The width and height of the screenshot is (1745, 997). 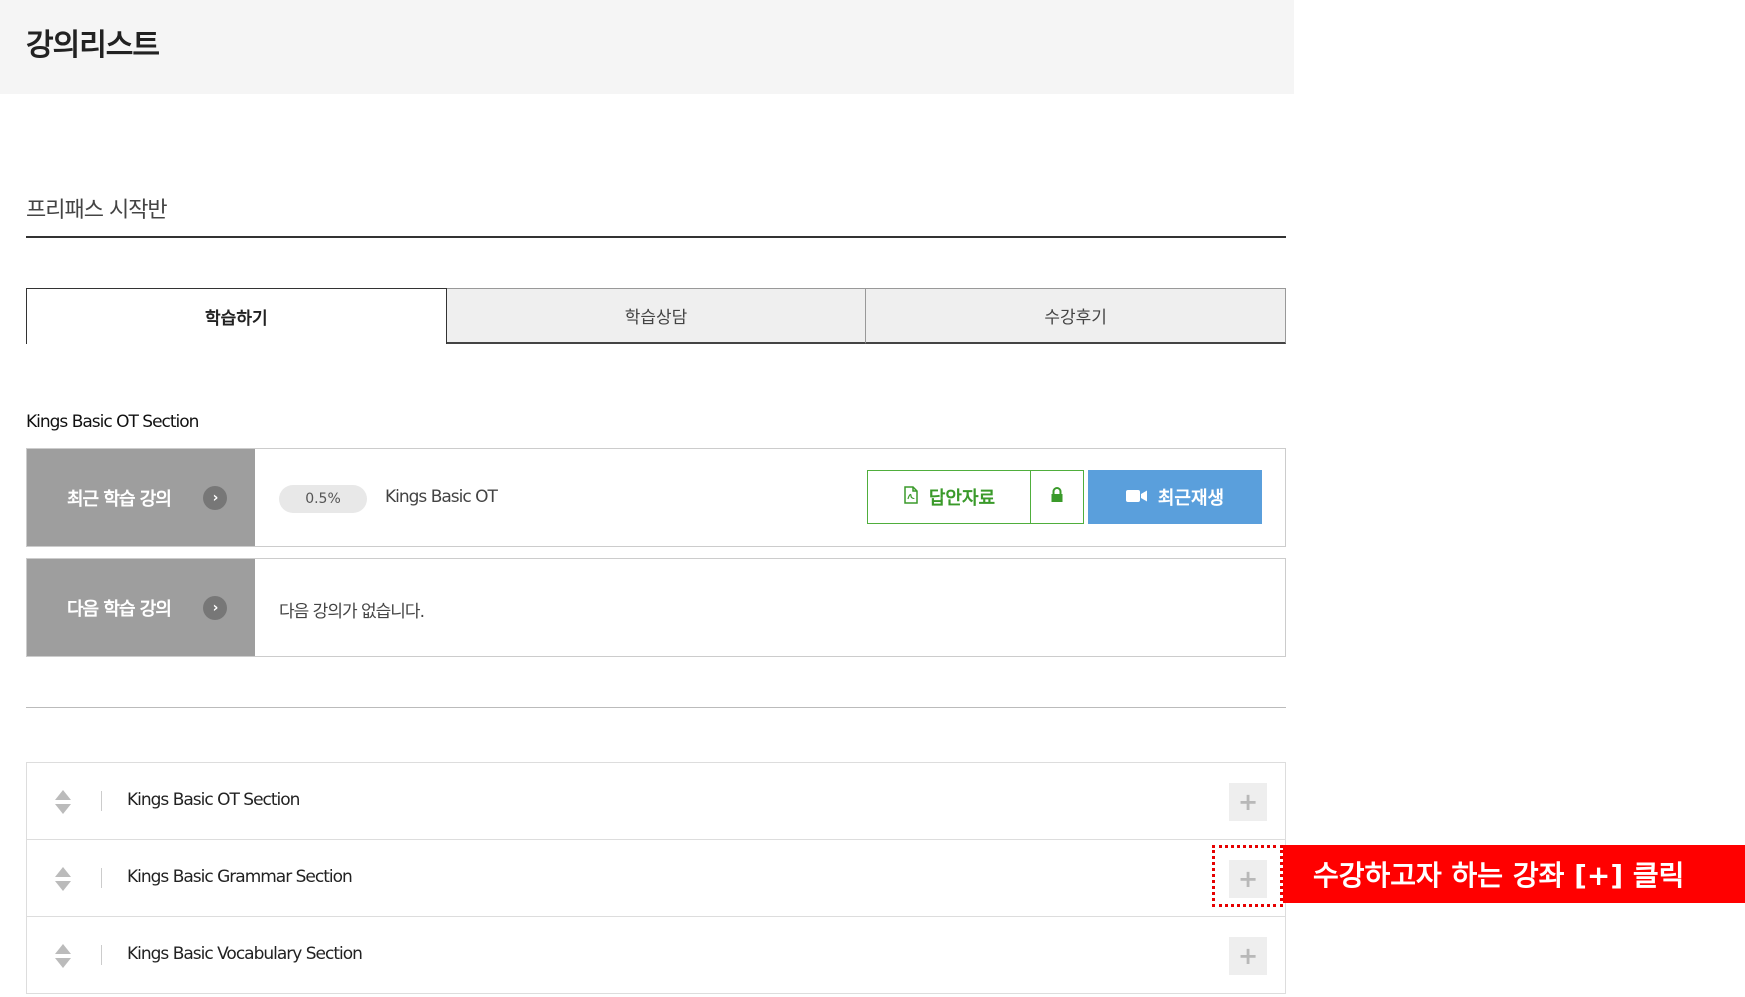 I want to click on lock-icon, so click(x=1057, y=497).